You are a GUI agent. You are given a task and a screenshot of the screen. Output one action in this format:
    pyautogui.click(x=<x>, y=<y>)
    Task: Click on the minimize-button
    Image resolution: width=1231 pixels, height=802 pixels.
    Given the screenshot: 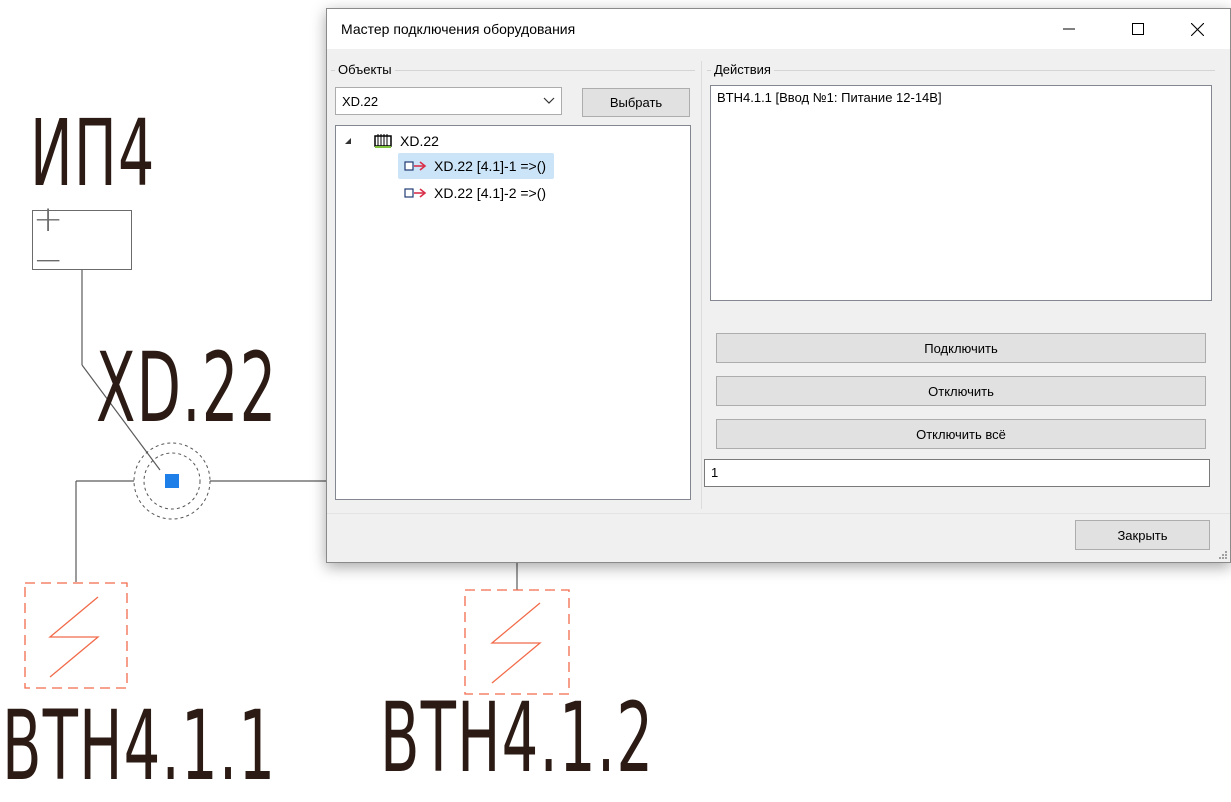 What is the action you would take?
    pyautogui.click(x=1069, y=29)
    